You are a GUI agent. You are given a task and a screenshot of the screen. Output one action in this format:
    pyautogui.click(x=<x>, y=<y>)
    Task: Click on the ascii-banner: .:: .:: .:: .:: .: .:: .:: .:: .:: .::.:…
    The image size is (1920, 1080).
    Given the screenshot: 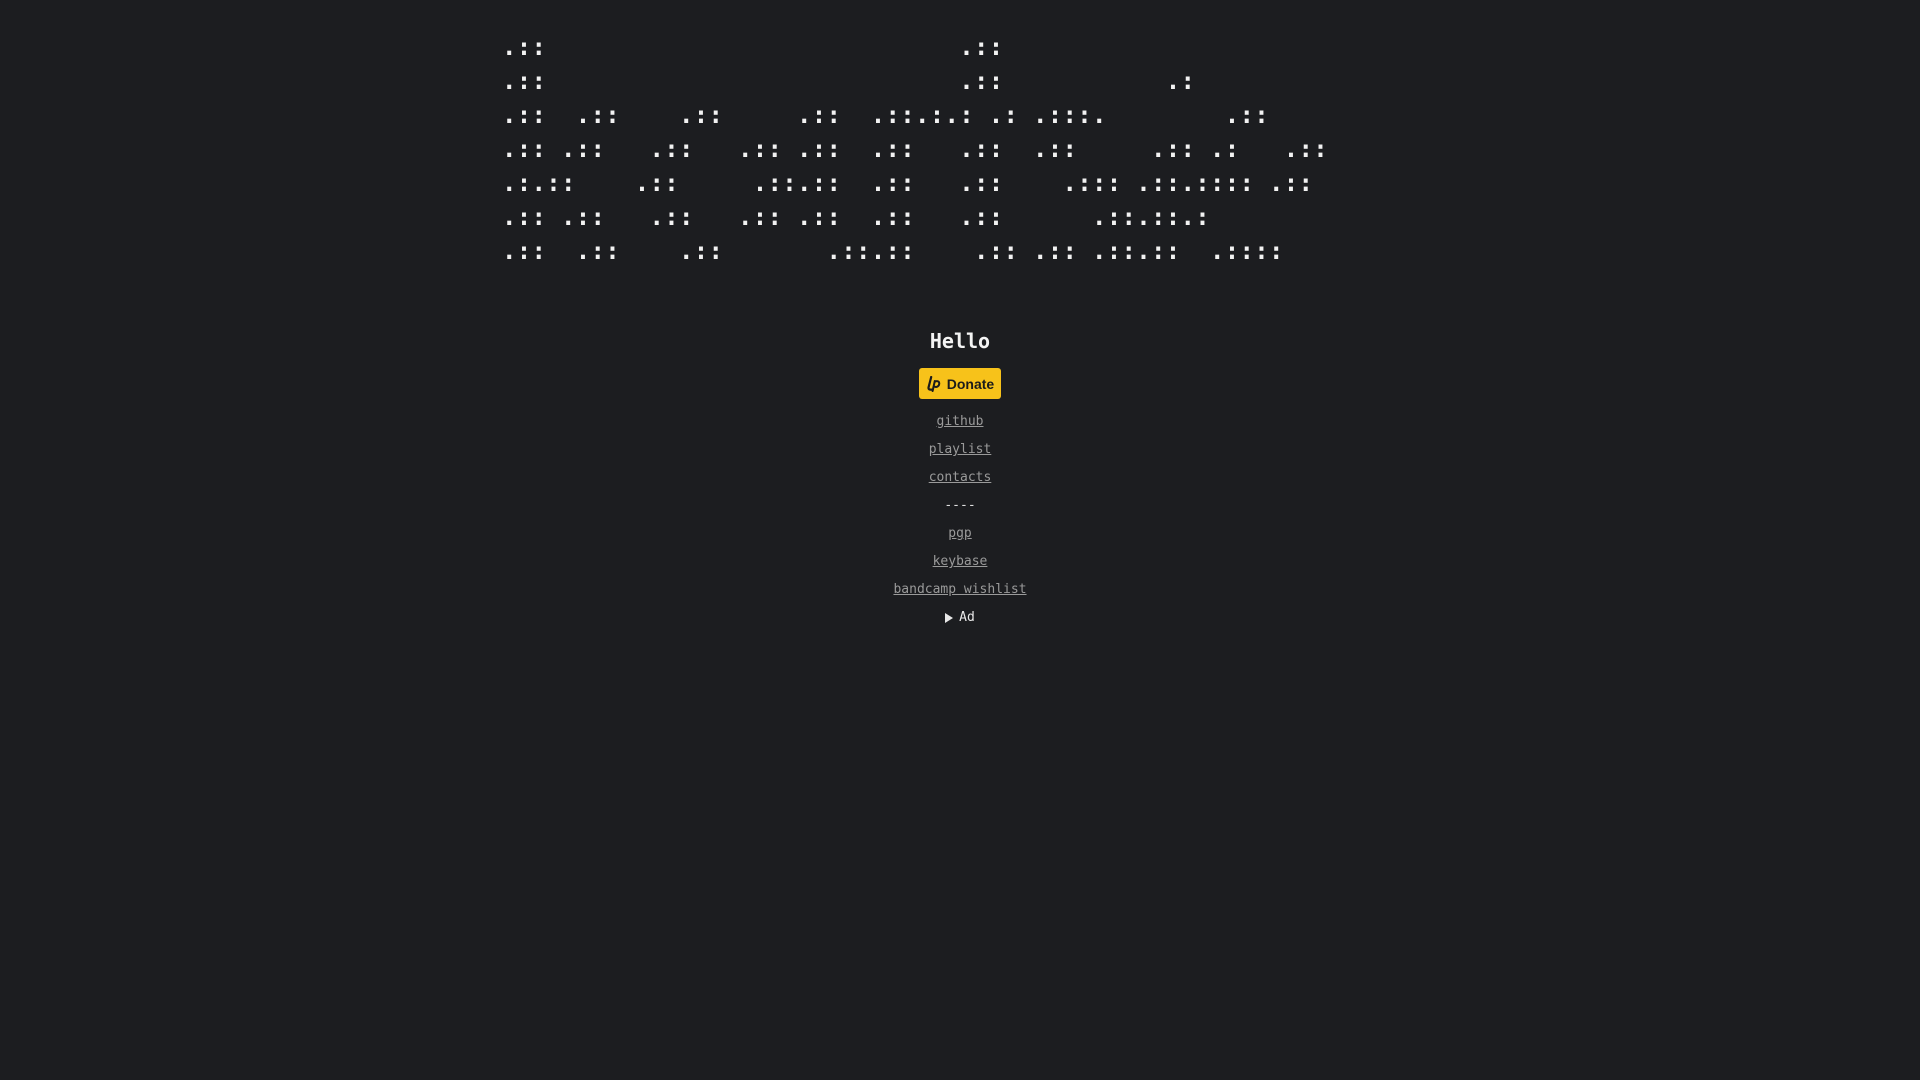 What is the action you would take?
    pyautogui.click(x=915, y=149)
    